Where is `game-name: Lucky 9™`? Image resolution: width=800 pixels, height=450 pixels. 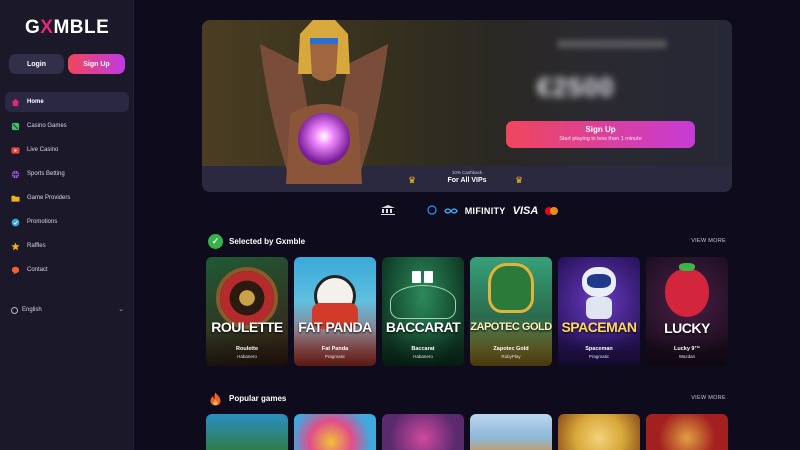 game-name: Lucky 9™ is located at coordinates (687, 349).